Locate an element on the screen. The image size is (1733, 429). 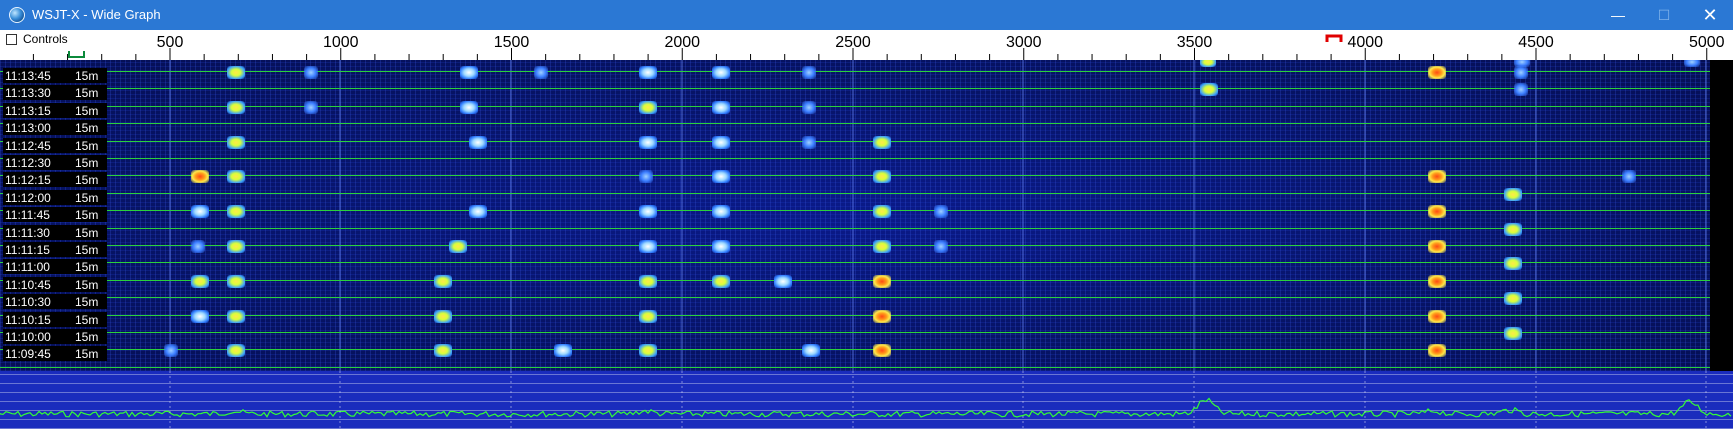
waterfall-row-label: 11:12:45 15m is located at coordinates (55, 145).